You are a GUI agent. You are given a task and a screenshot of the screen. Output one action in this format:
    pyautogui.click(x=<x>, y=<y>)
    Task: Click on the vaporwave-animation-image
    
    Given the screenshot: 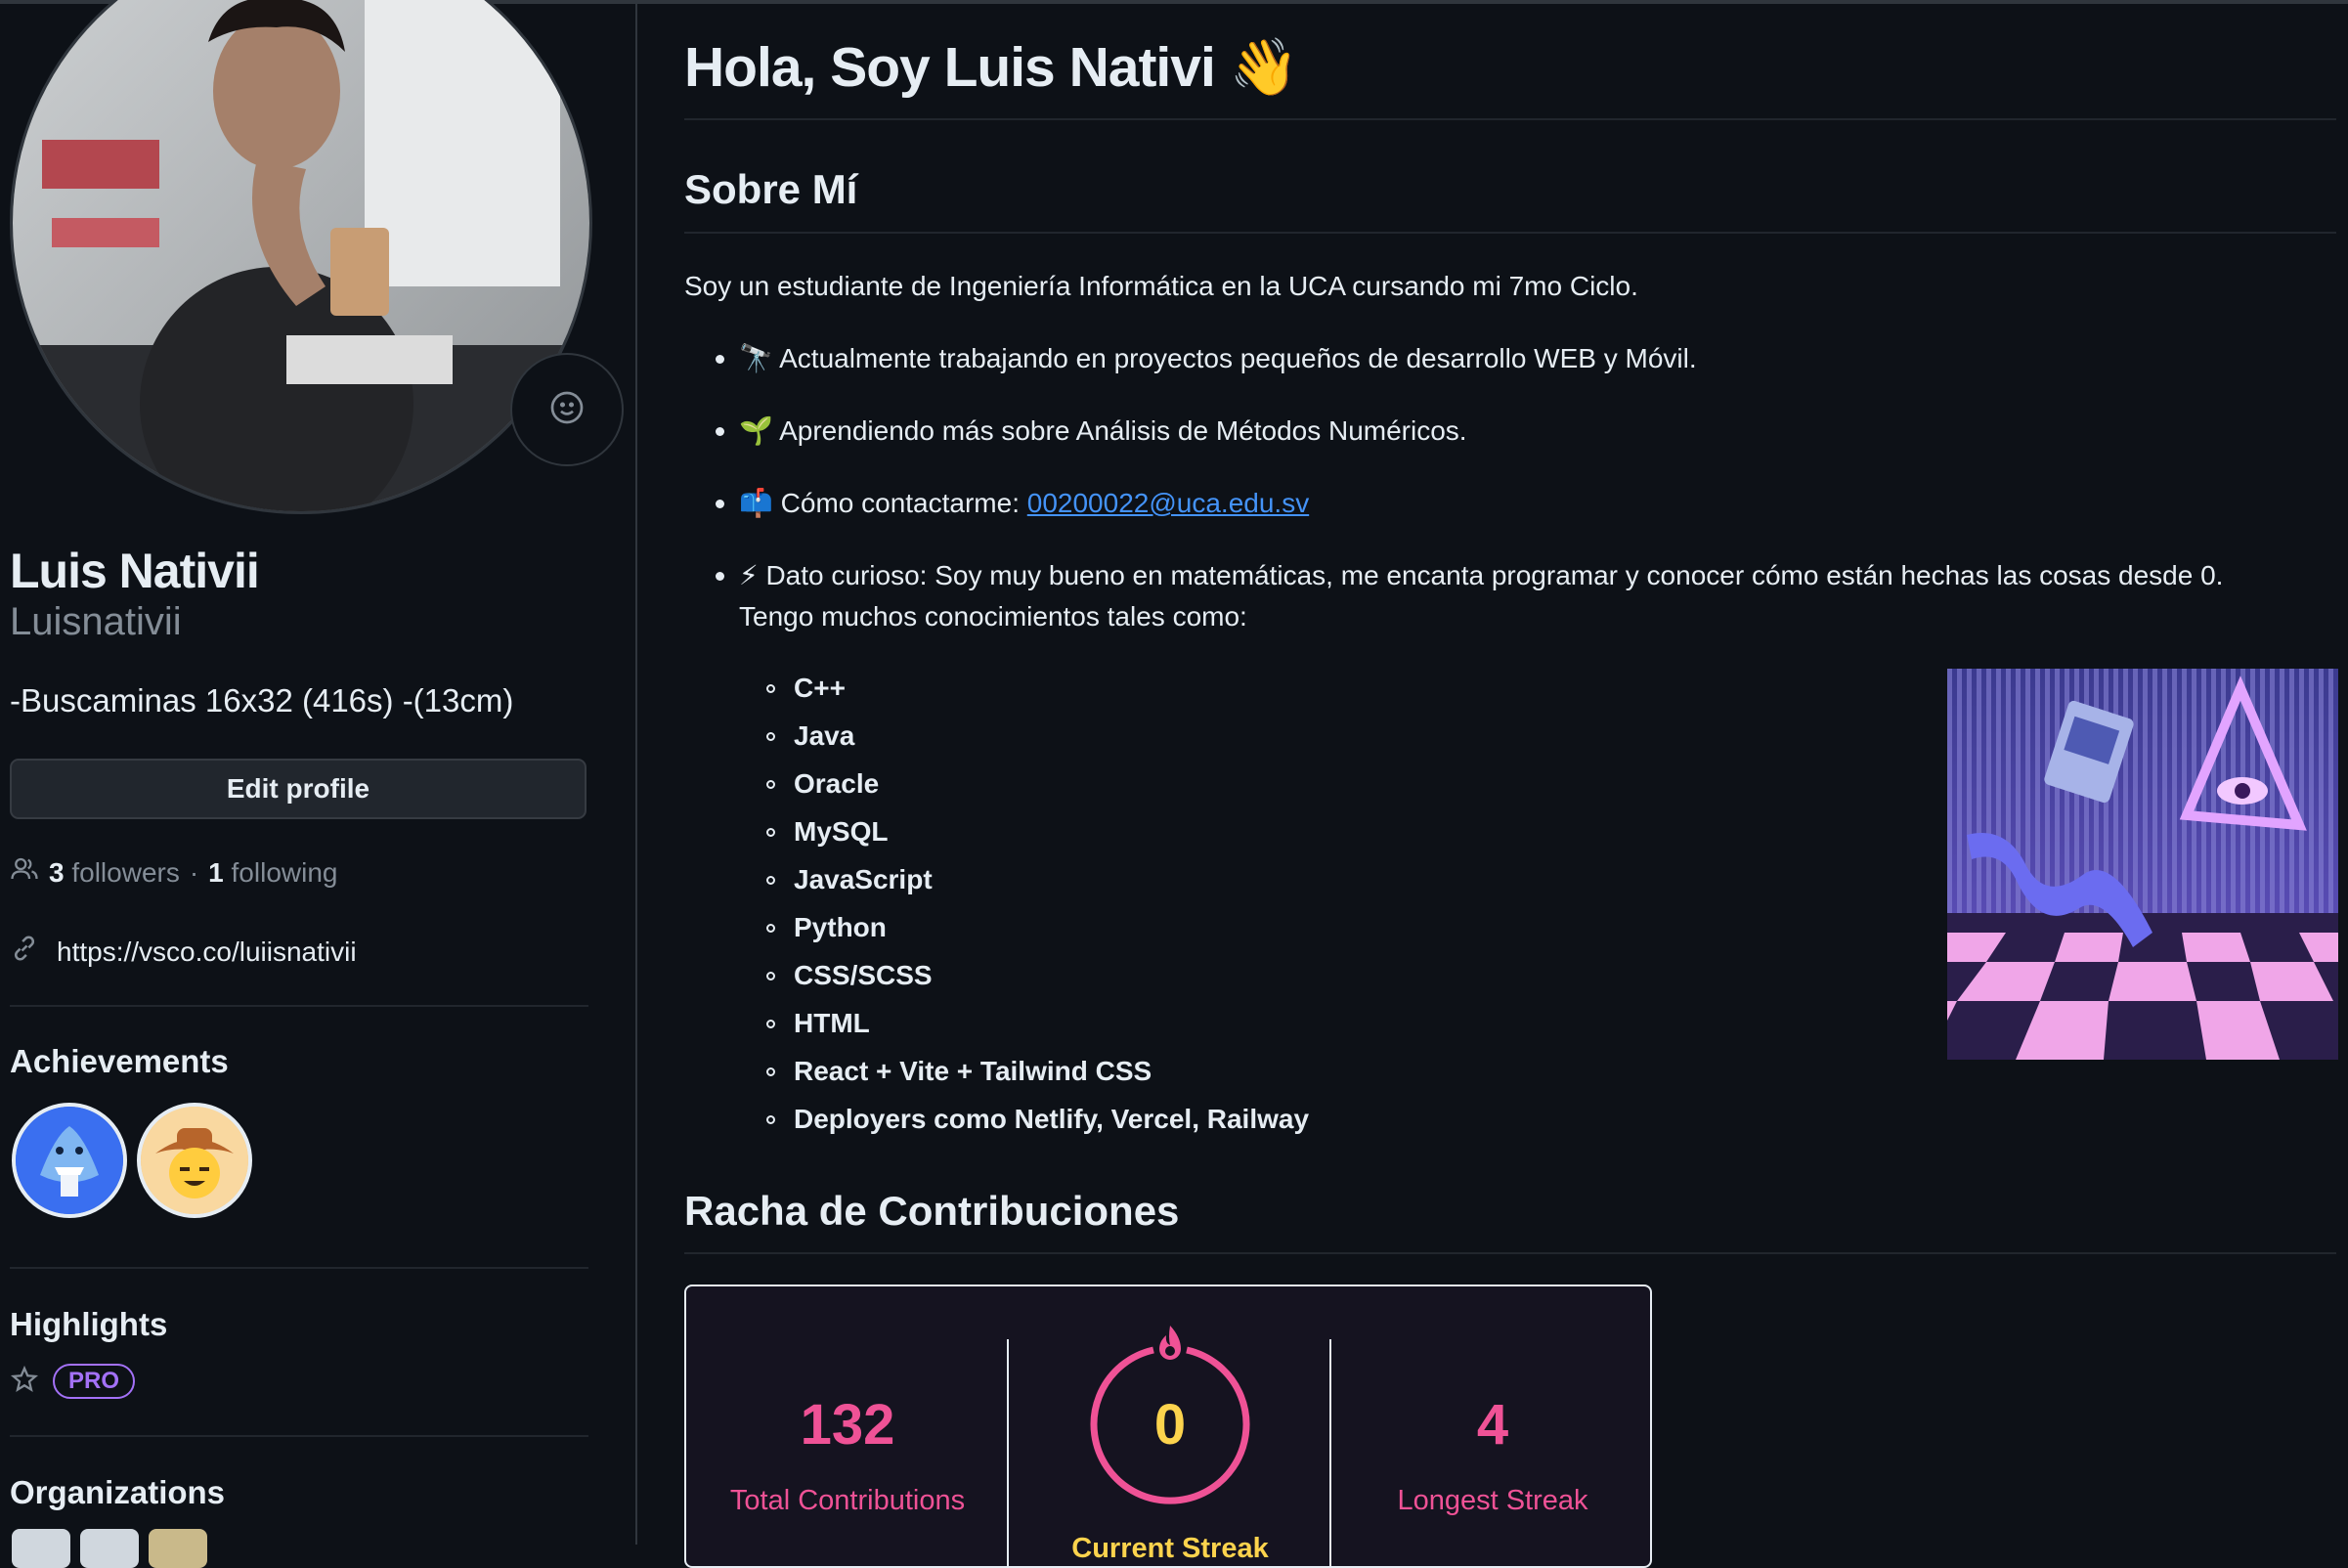 What is the action you would take?
    pyautogui.click(x=2143, y=864)
    